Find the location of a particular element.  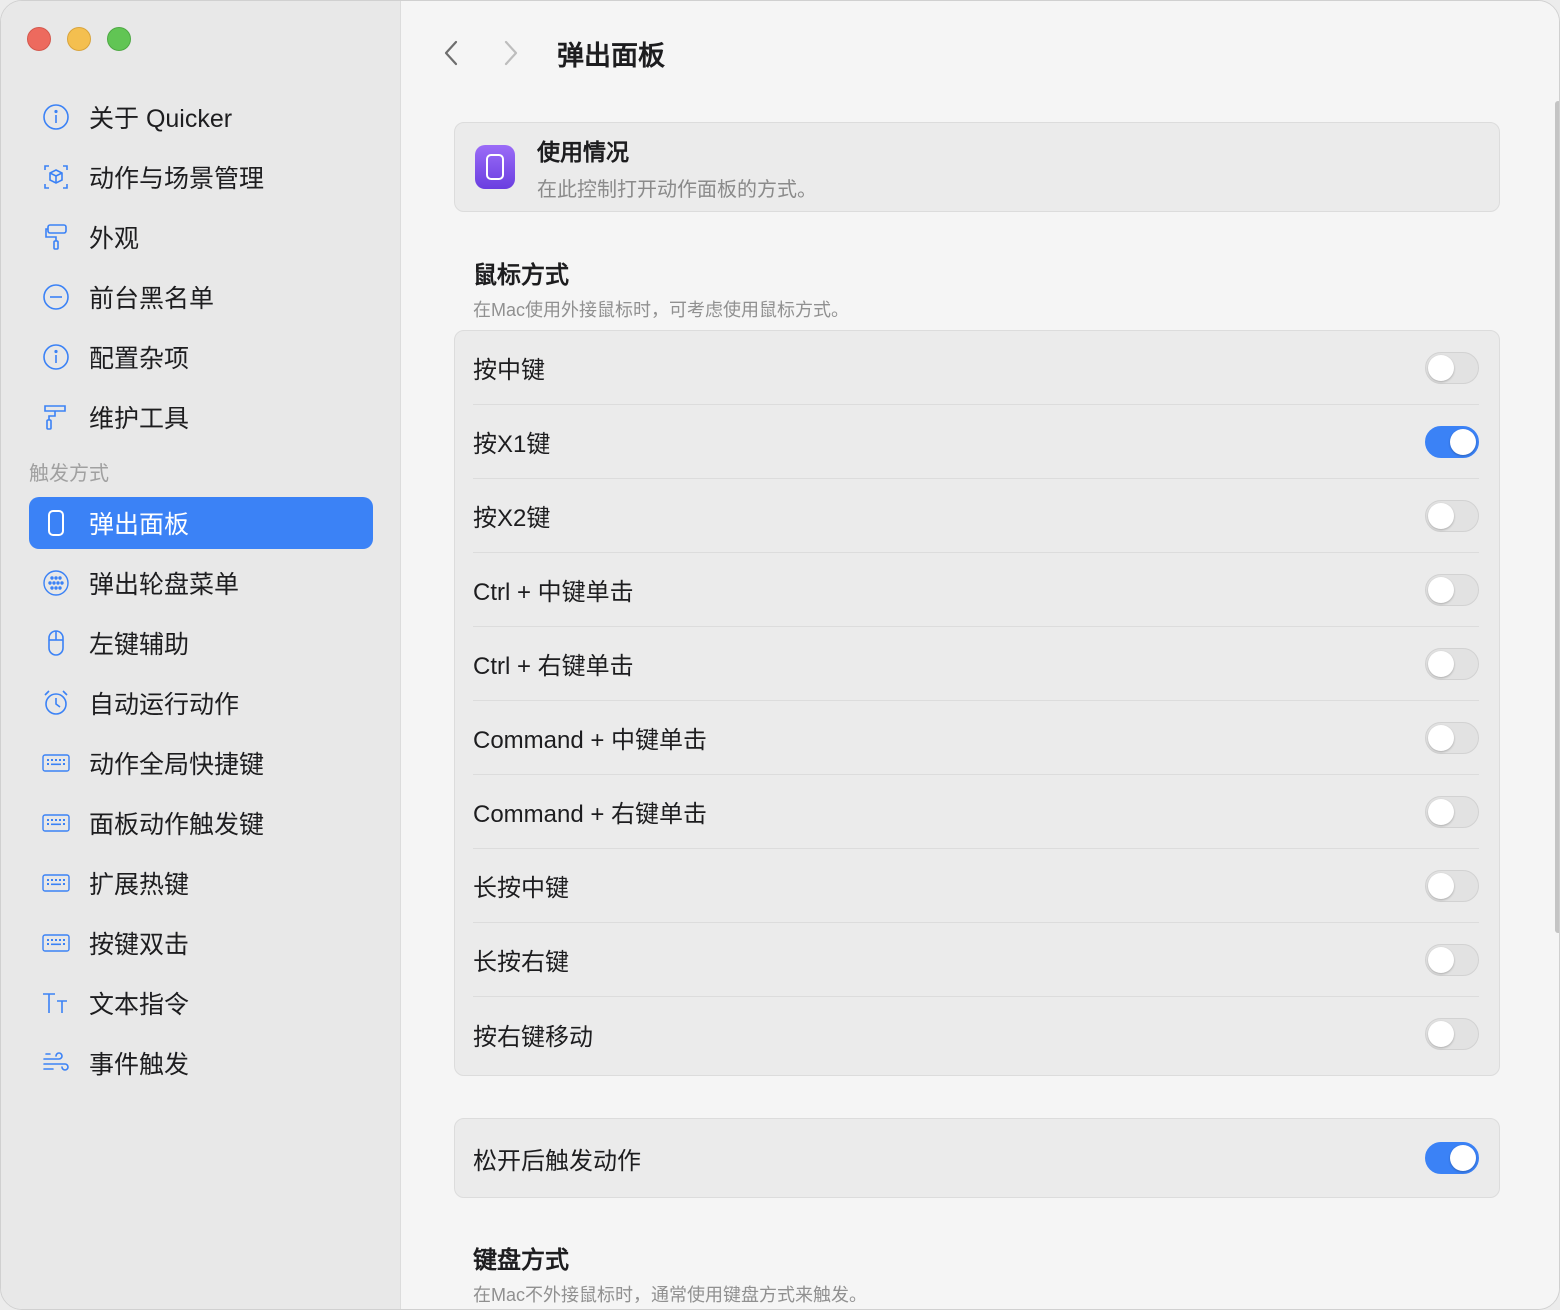

minimize-window-button is located at coordinates (79, 39).